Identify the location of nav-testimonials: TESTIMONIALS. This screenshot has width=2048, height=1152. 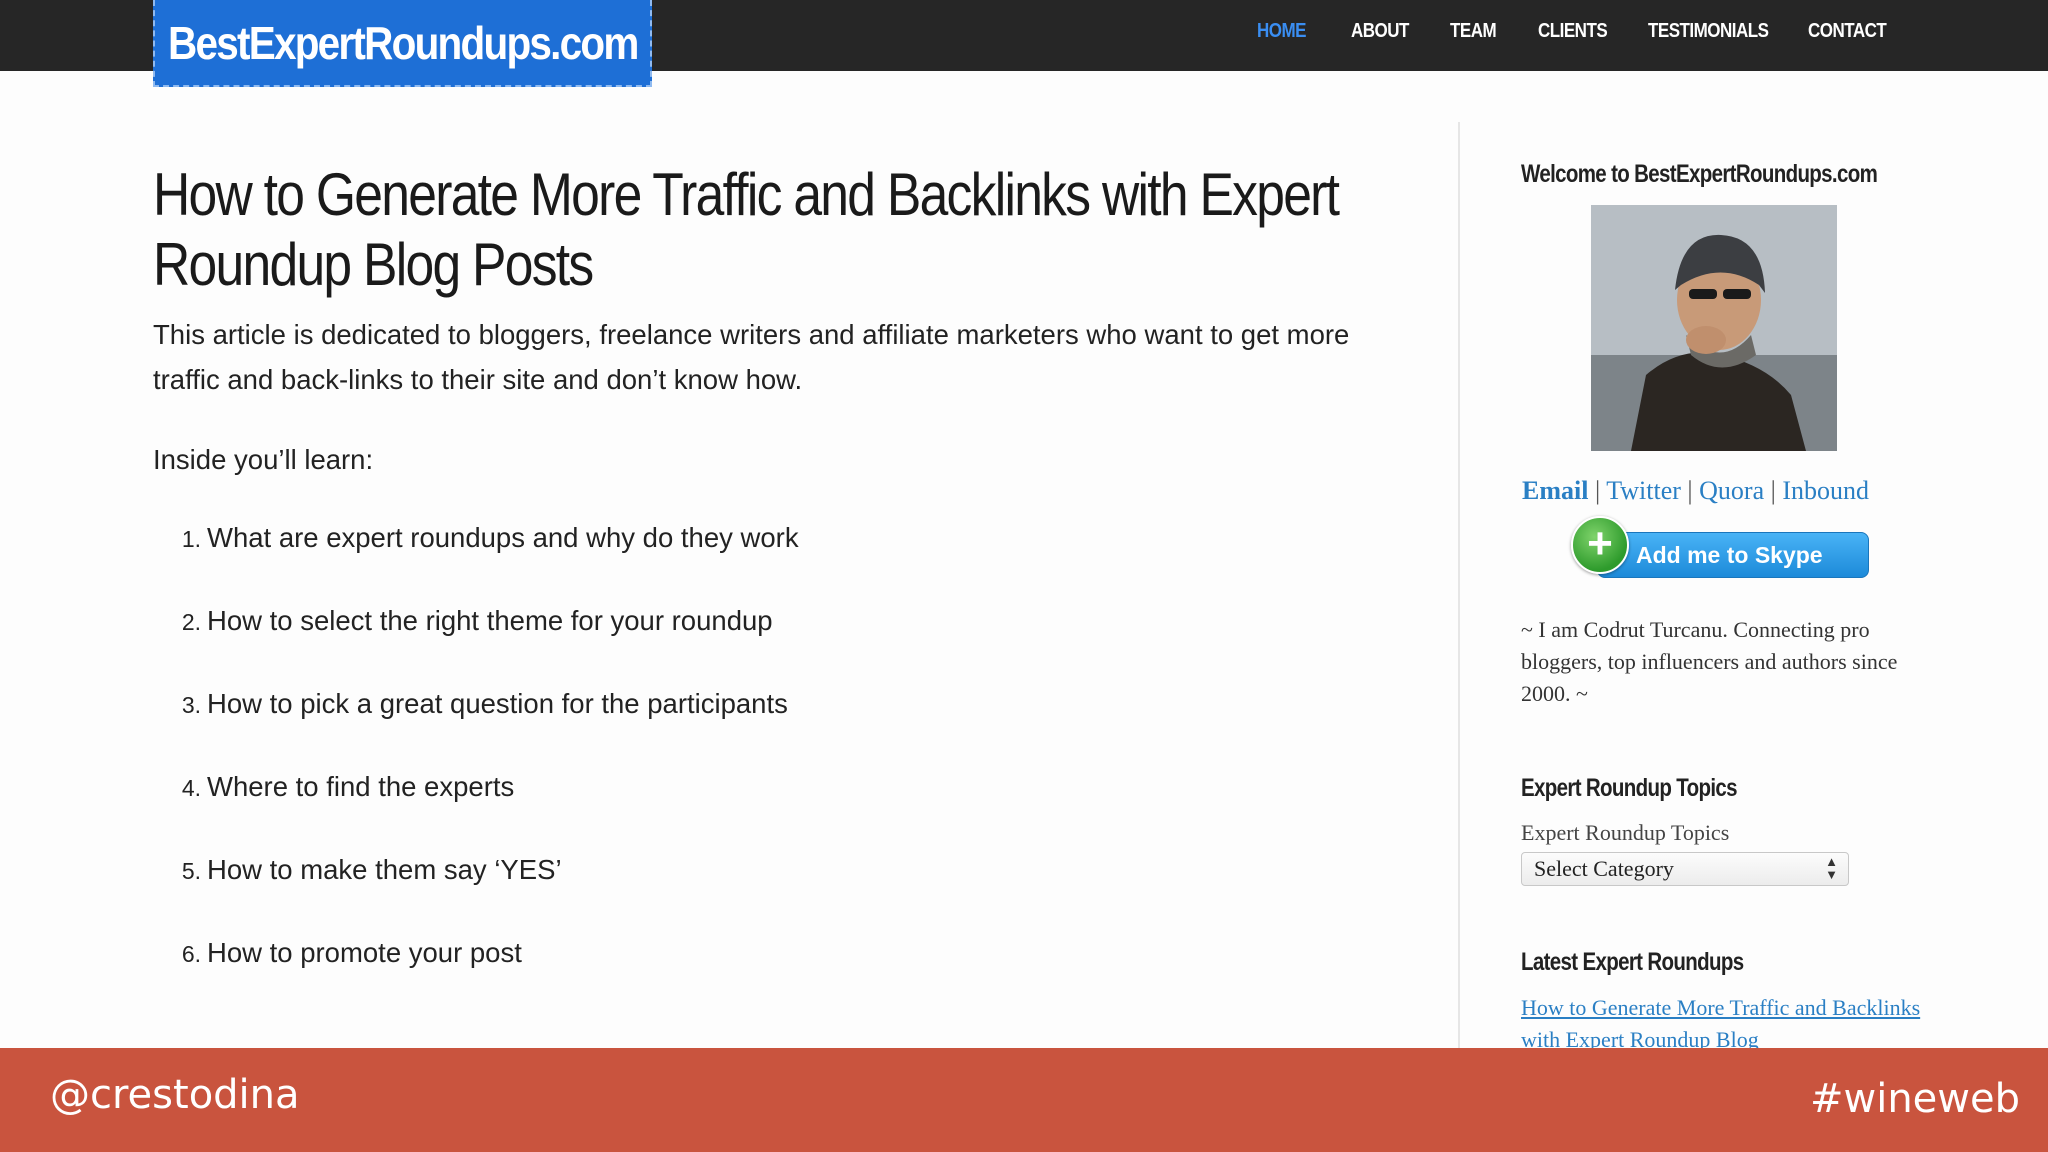
(1708, 31).